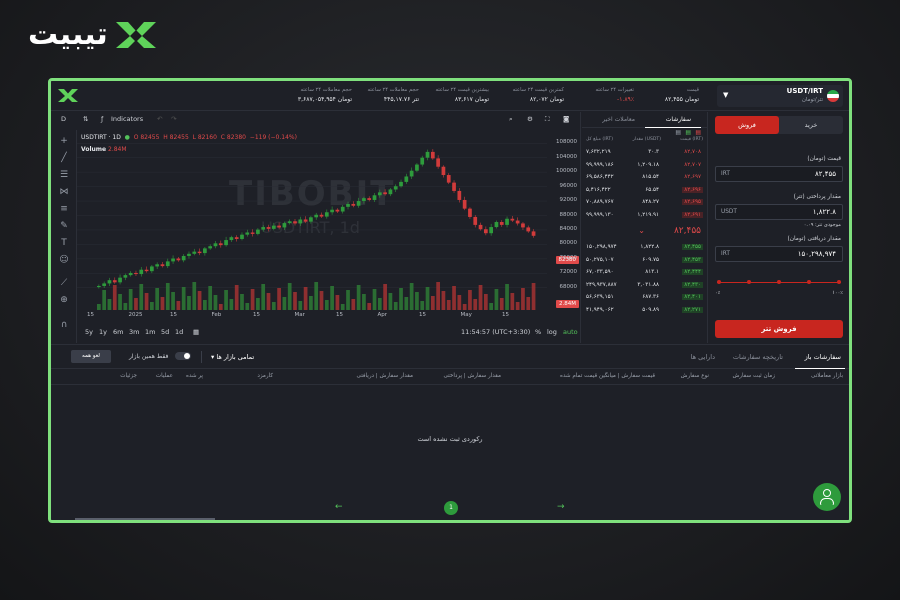  I want to click on prev-page-icon: ←, so click(339, 507).